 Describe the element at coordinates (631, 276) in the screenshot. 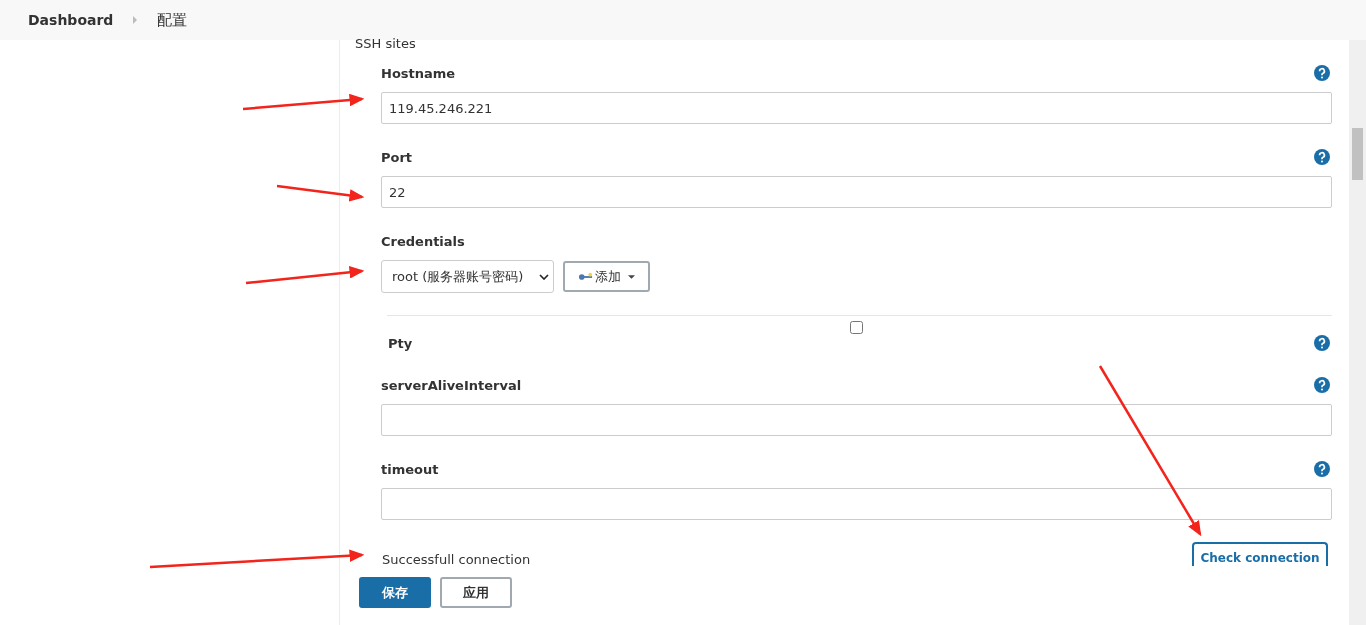

I see `caret-icon` at that location.